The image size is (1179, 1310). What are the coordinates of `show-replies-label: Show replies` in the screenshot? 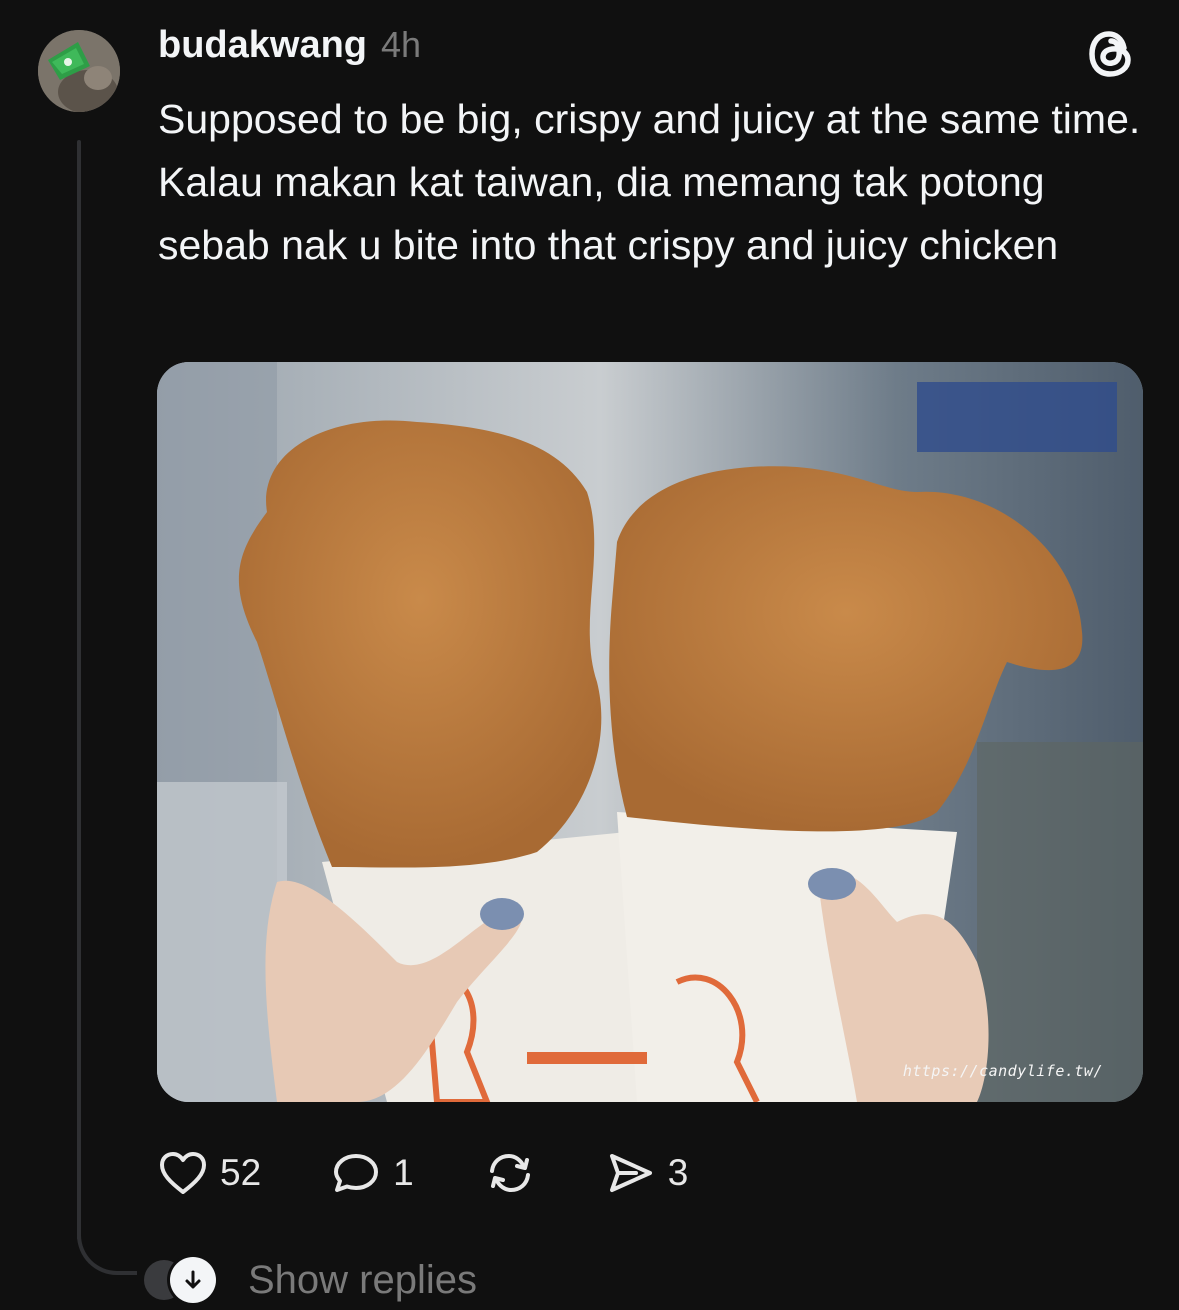 It's located at (363, 1279).